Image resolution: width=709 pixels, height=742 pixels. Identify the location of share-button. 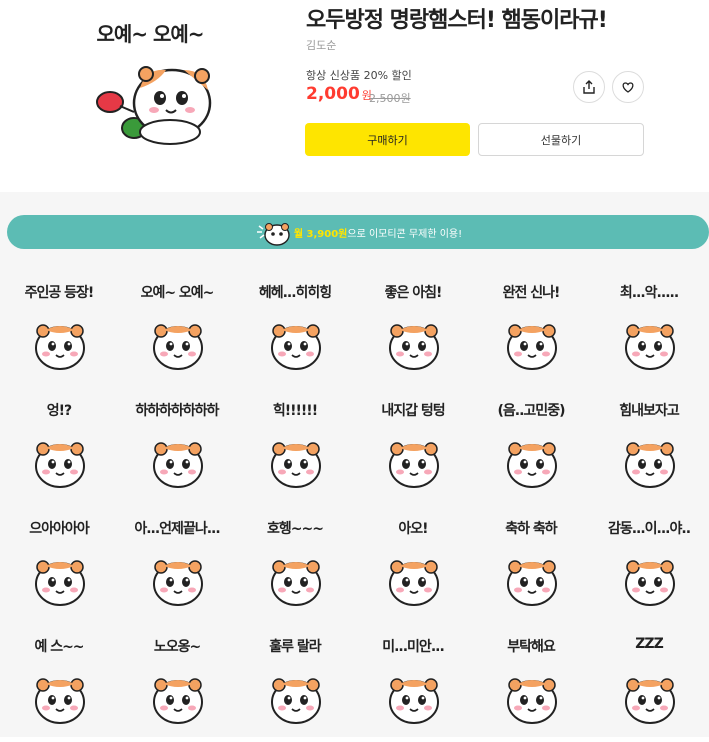
(589, 87).